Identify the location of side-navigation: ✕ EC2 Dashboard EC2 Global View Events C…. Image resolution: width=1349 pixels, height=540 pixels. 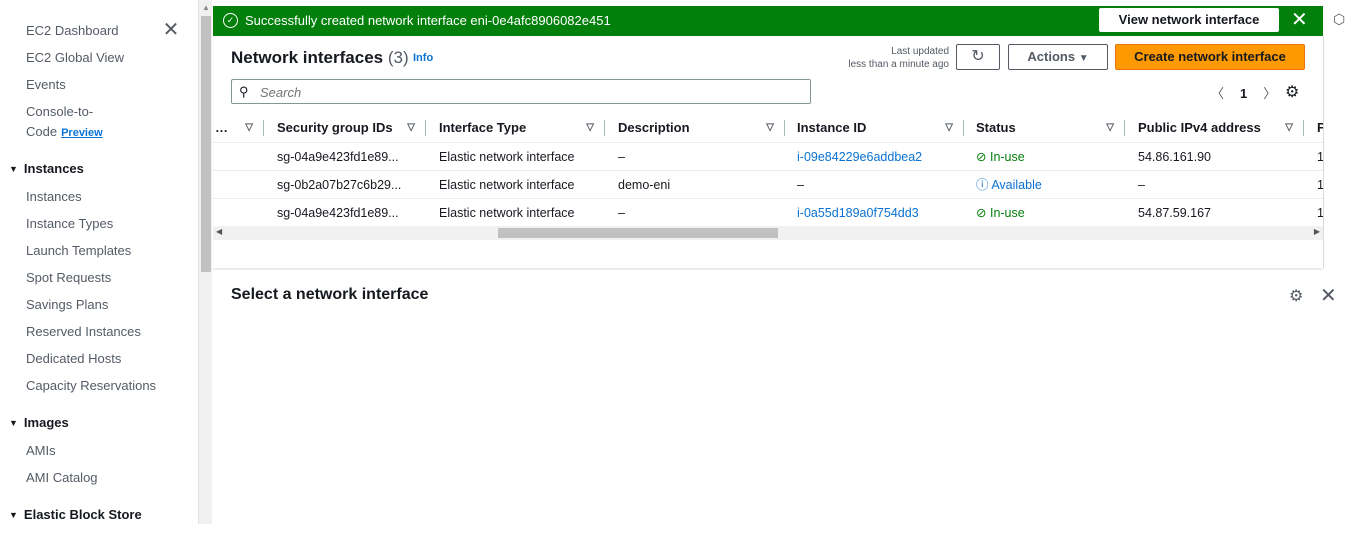
(99, 262).